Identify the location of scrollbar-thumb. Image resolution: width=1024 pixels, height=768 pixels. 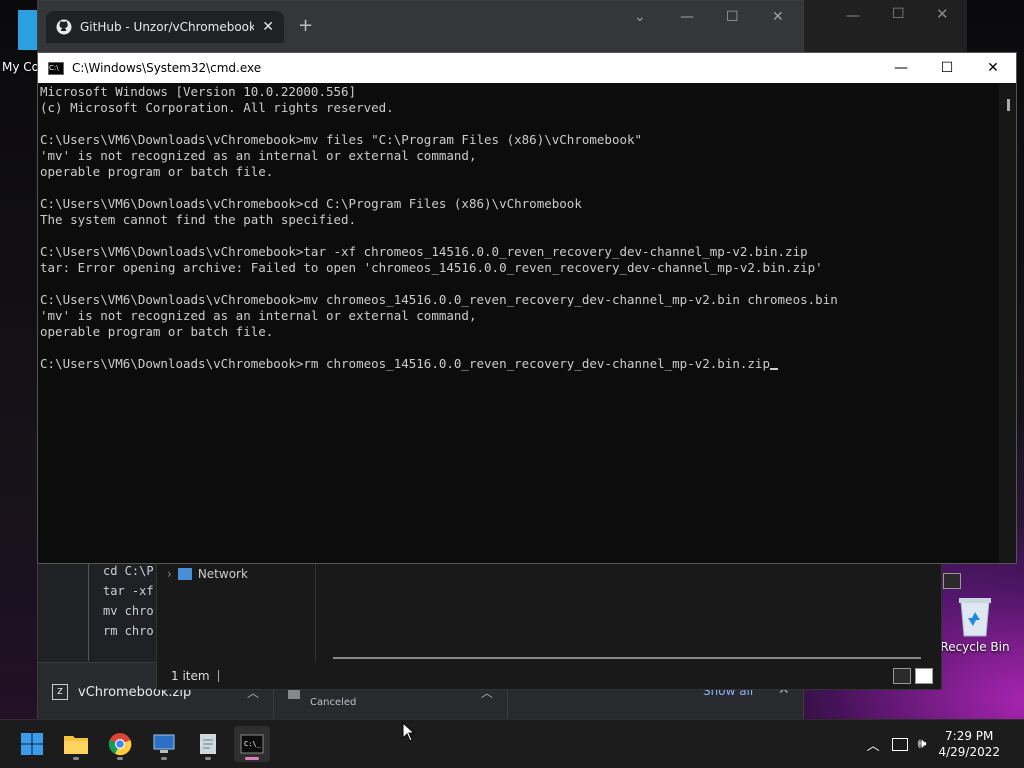
(1008, 105).